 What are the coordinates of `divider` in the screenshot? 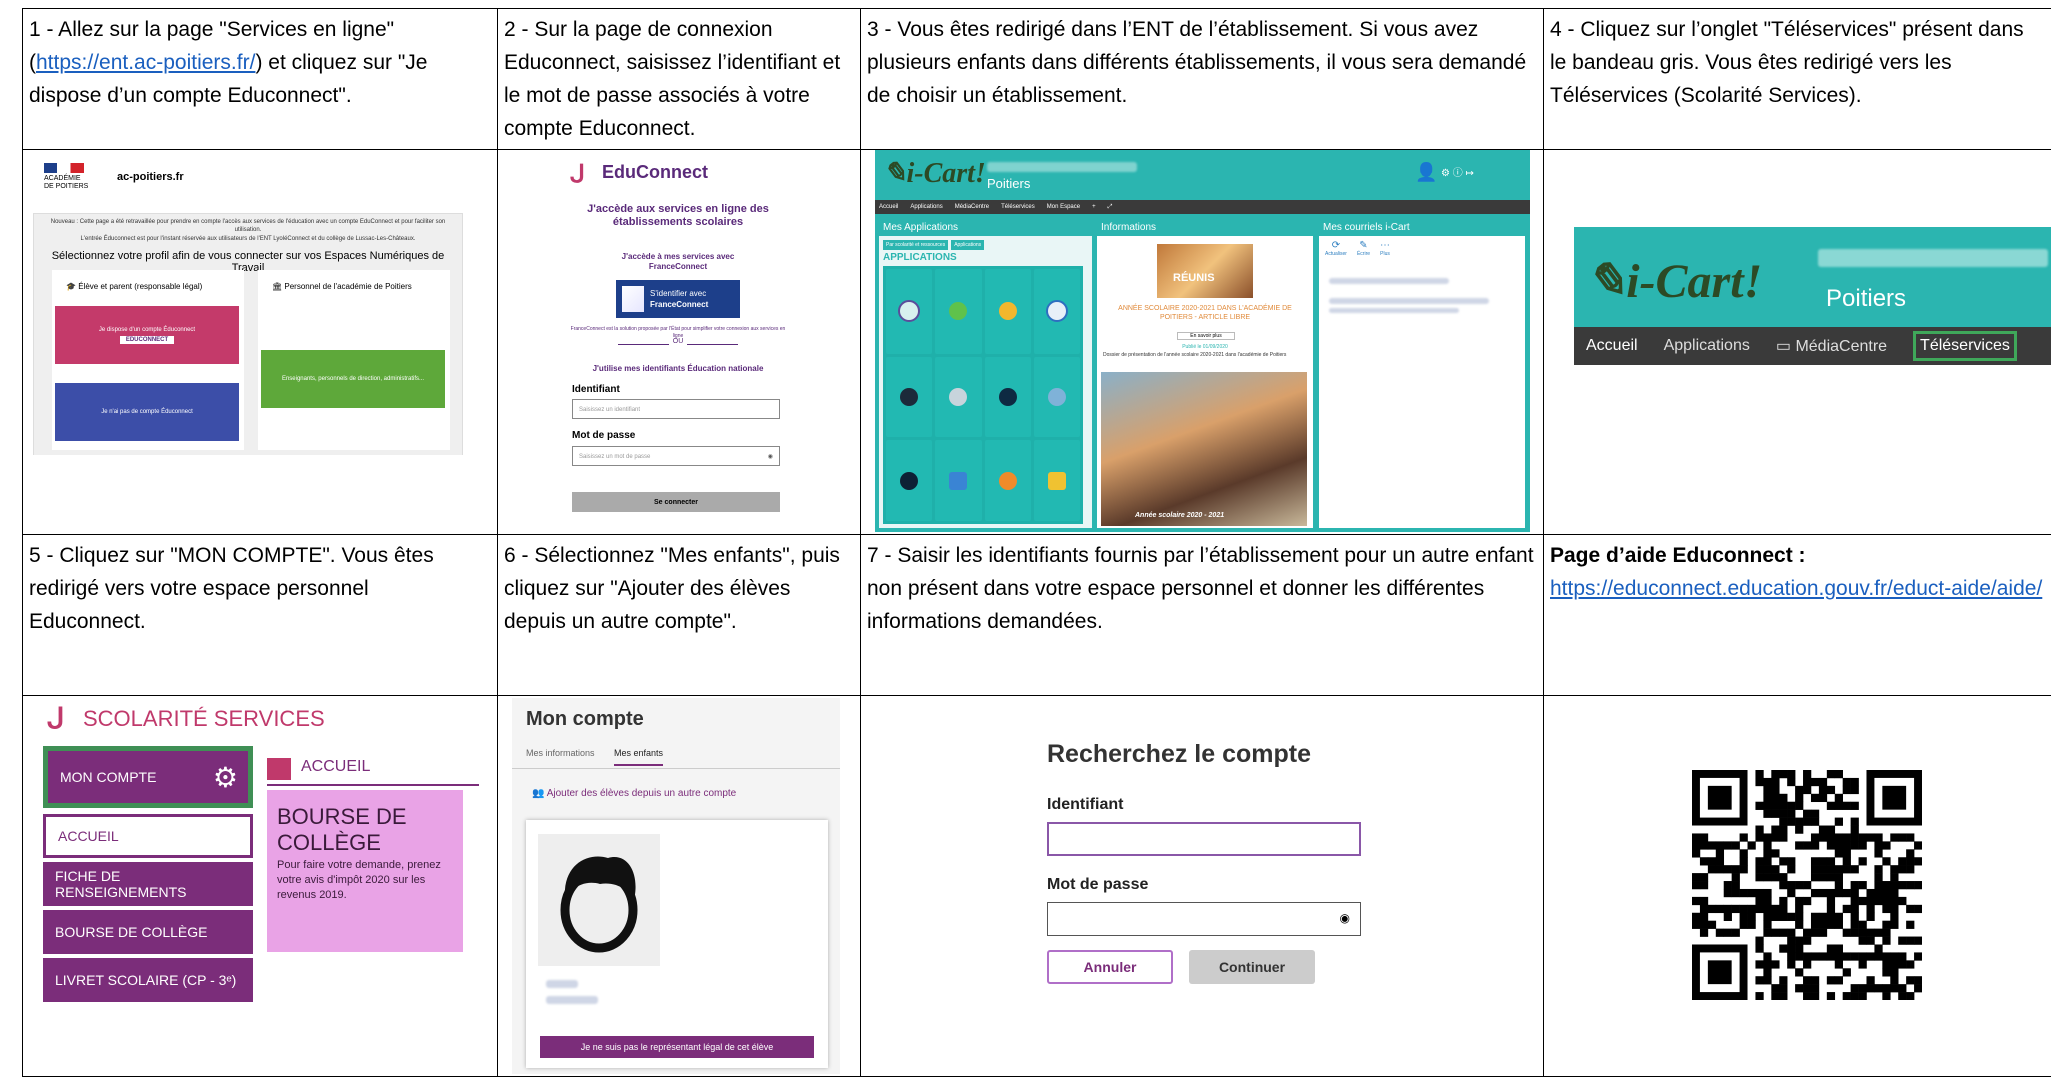 It's located at (373, 785).